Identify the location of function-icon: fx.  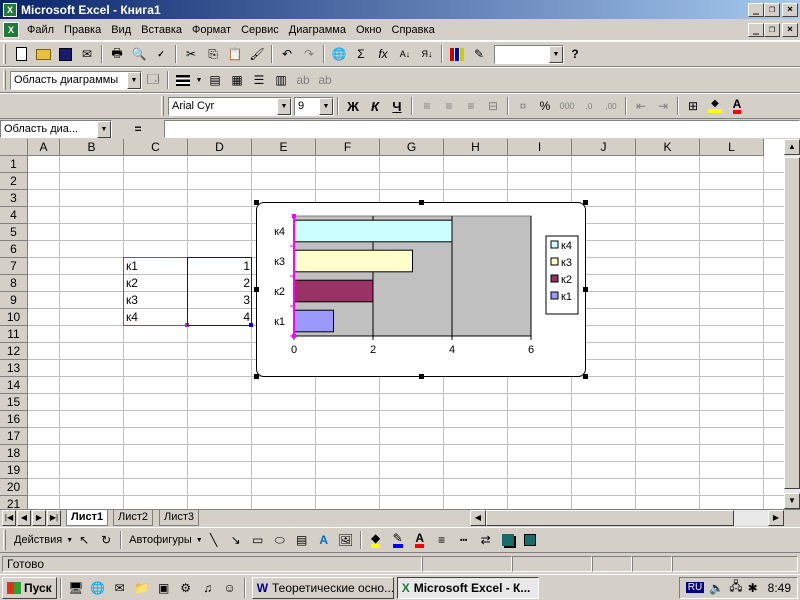
(383, 54).